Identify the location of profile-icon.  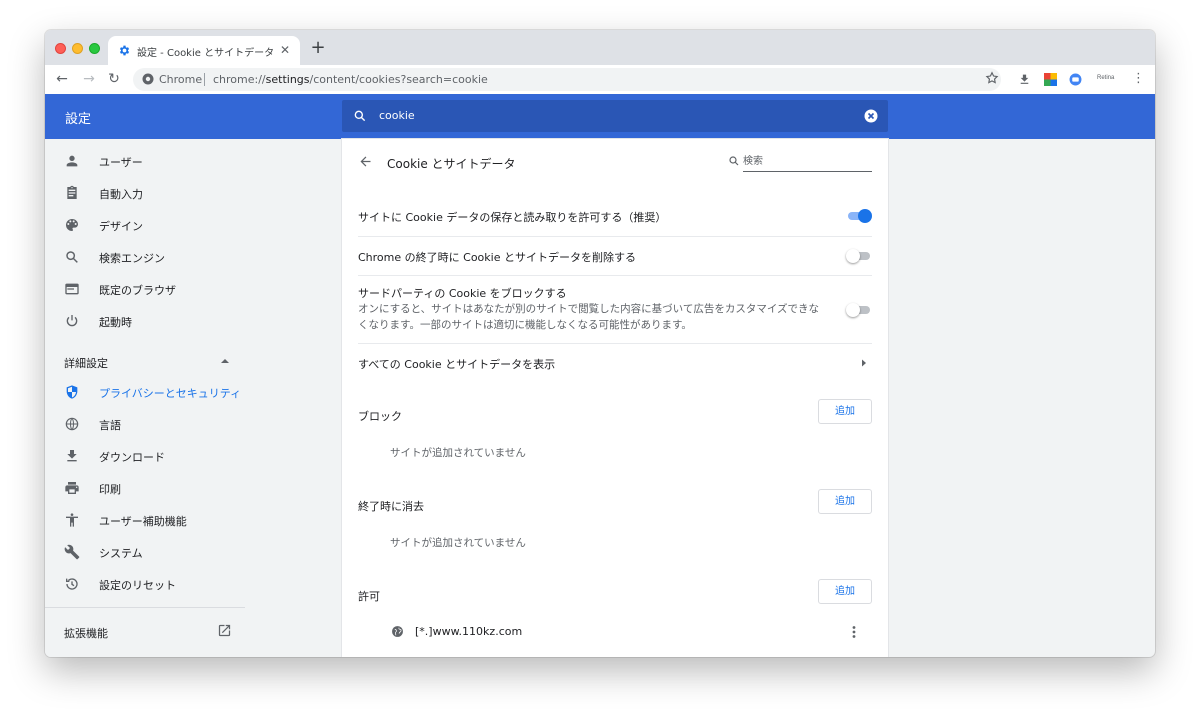
(1075, 79).